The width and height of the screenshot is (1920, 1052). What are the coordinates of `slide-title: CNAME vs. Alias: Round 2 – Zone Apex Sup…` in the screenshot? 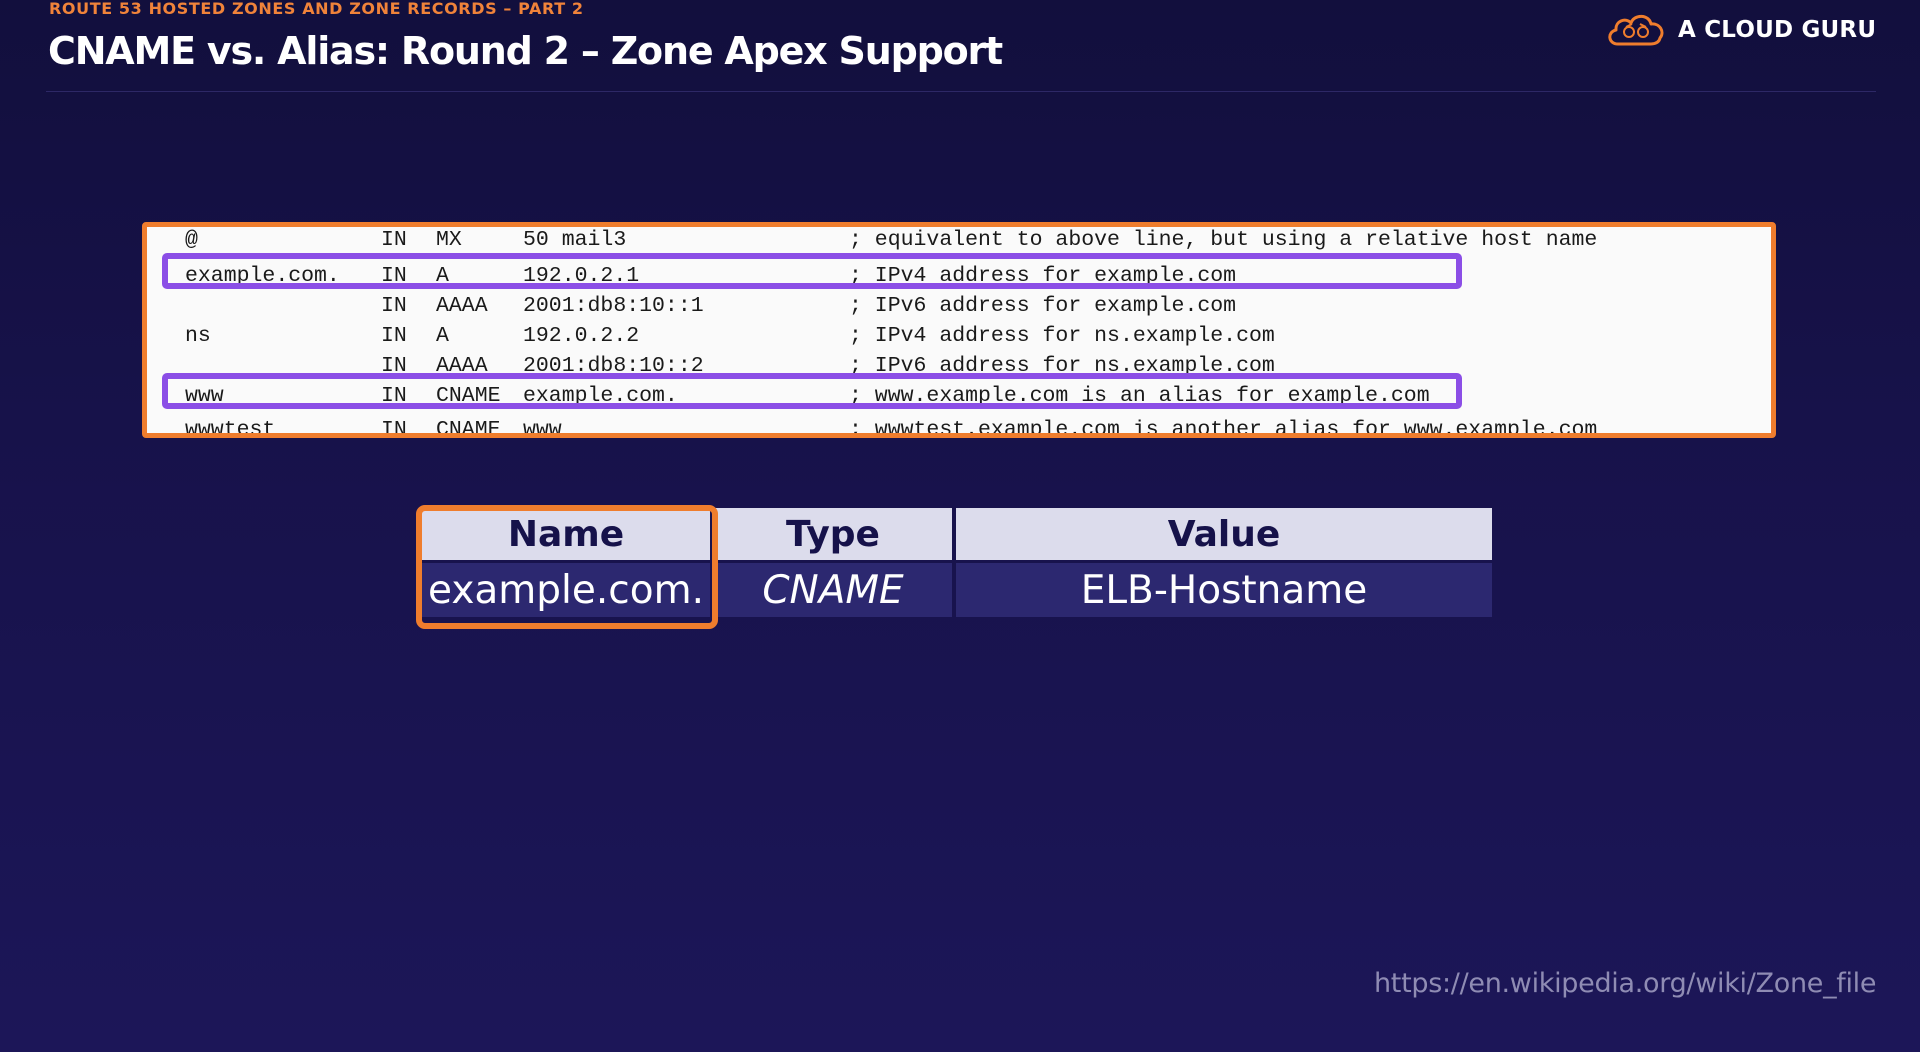 It's located at (525, 51).